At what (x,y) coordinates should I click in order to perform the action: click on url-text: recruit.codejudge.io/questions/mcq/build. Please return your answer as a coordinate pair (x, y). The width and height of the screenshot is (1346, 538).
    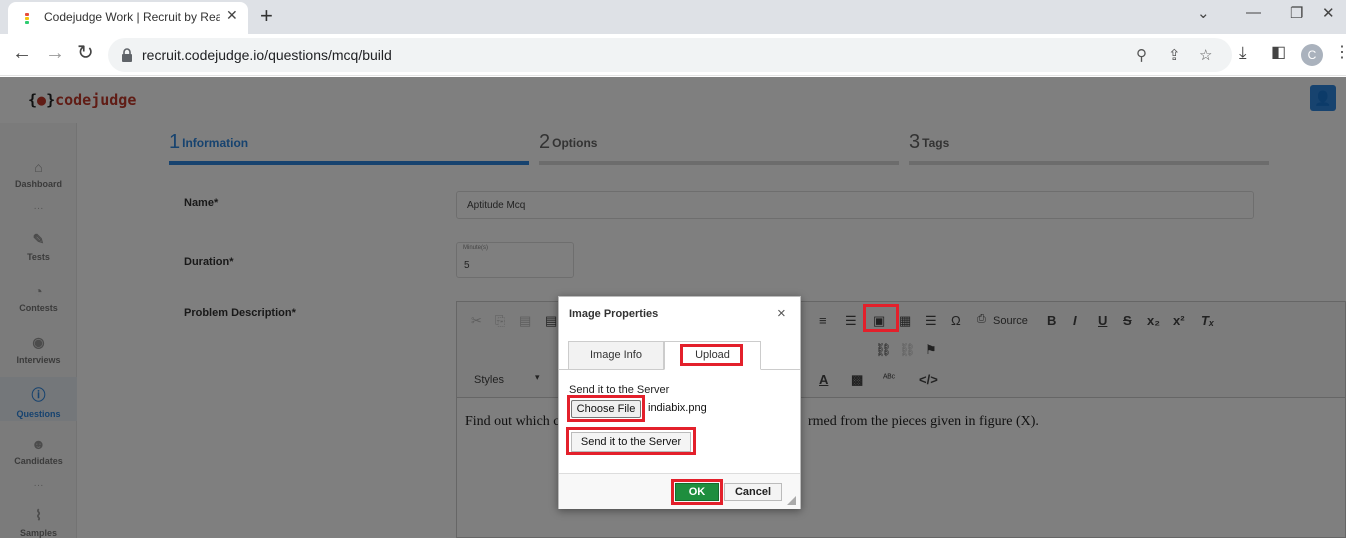
    Looking at the image, I should click on (267, 55).